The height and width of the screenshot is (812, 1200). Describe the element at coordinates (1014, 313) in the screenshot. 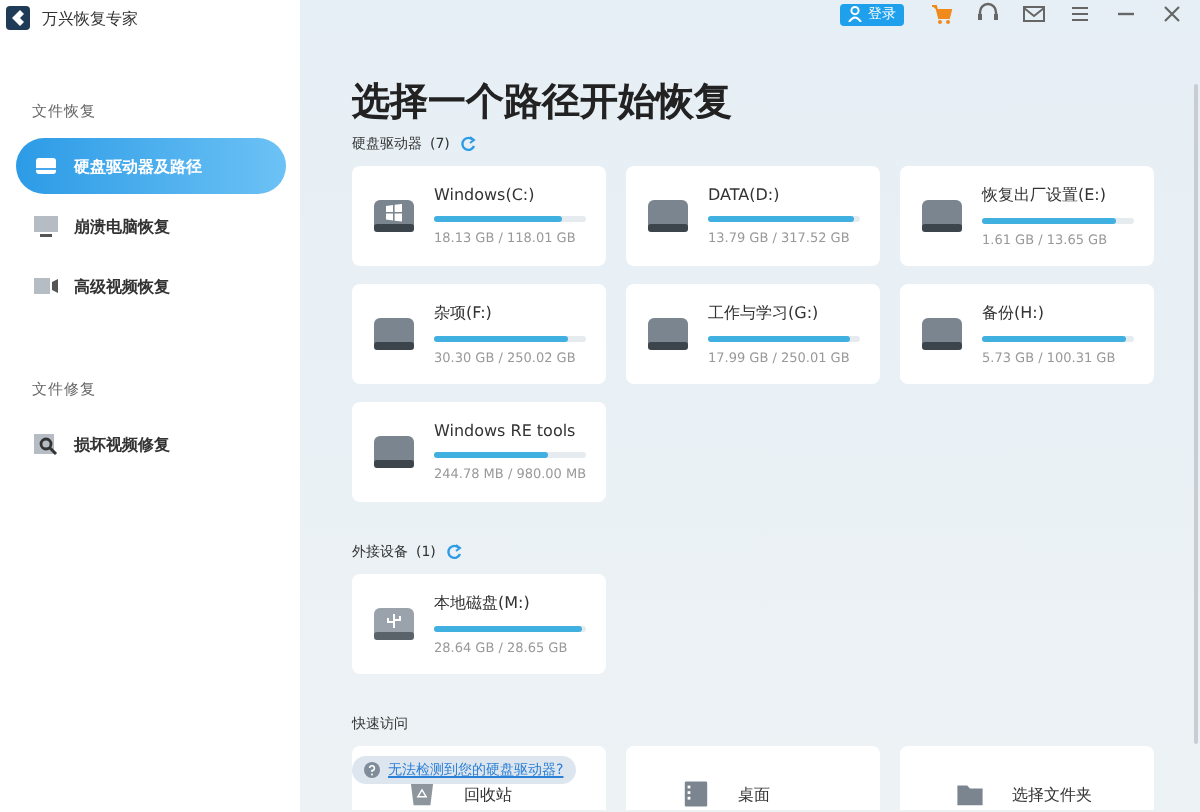

I see `drive-name: 备份(H:)` at that location.